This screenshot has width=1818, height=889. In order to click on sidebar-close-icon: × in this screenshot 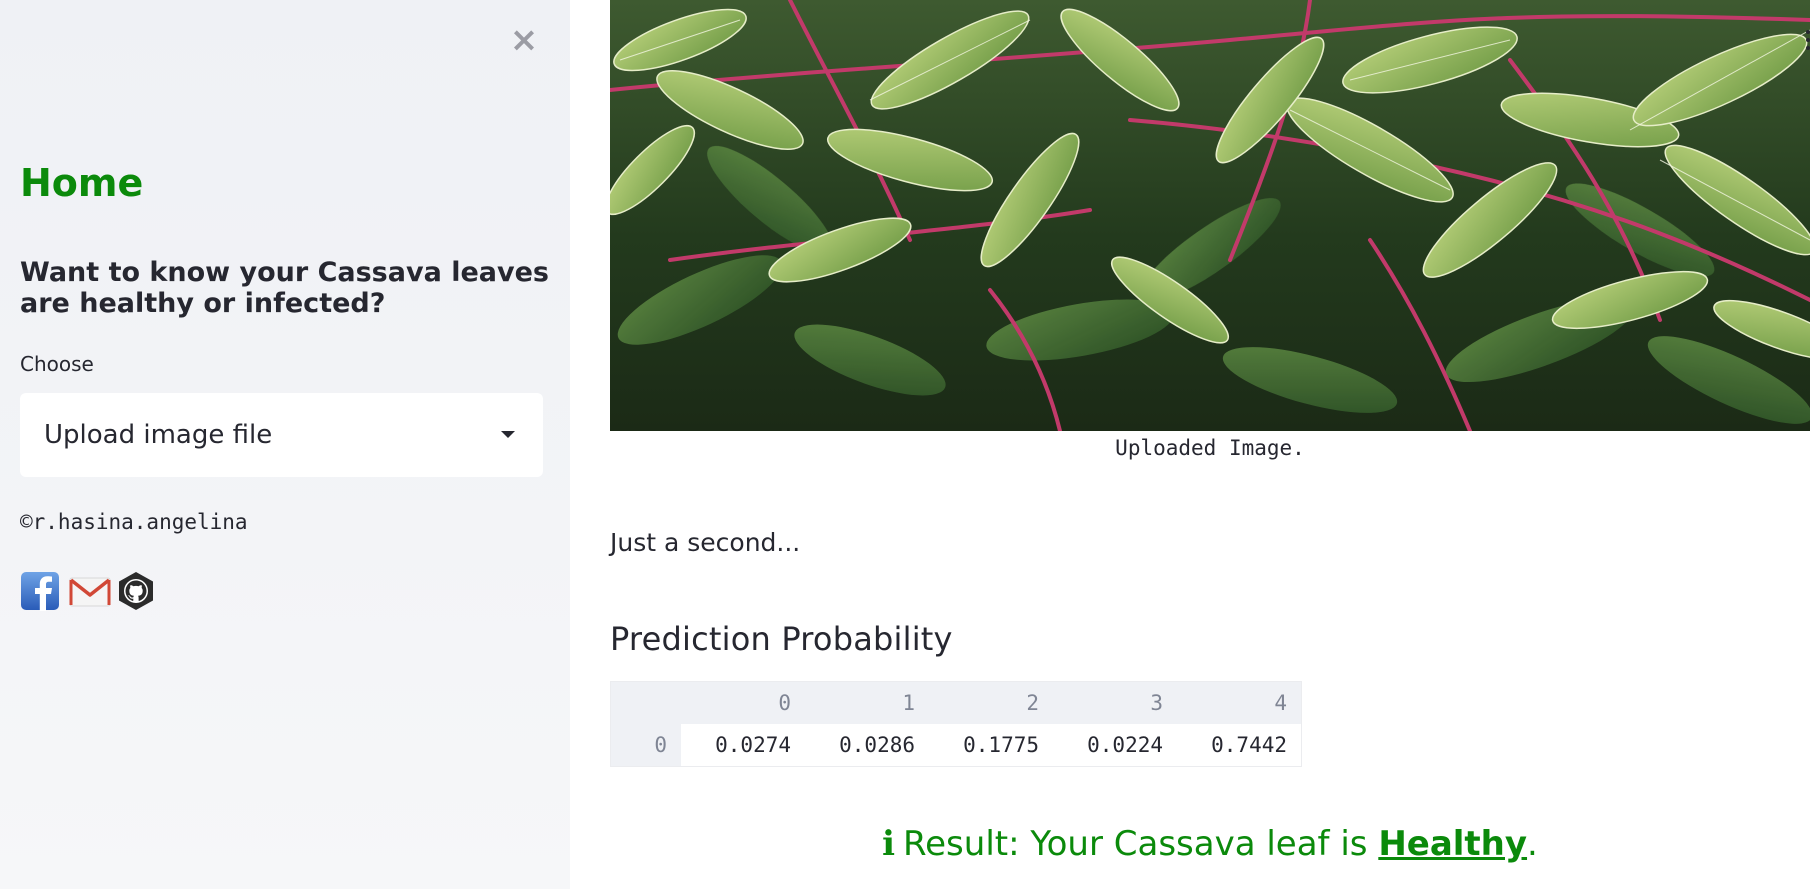, I will do `click(524, 40)`.